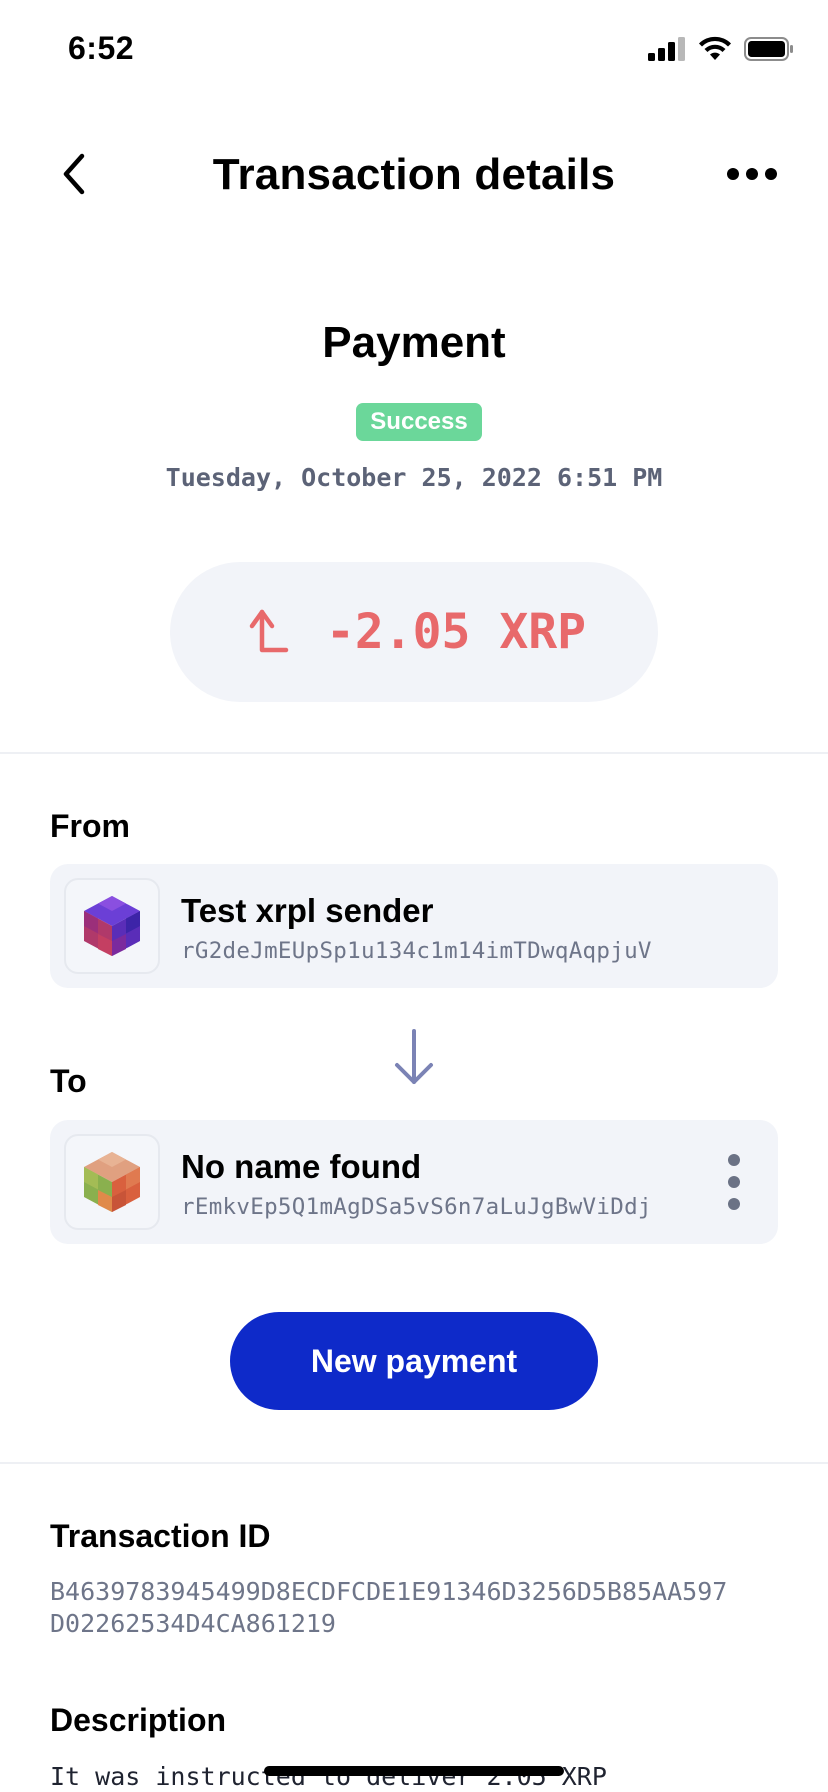 This screenshot has width=828, height=1792. I want to click on page-title: Transaction details, so click(414, 174).